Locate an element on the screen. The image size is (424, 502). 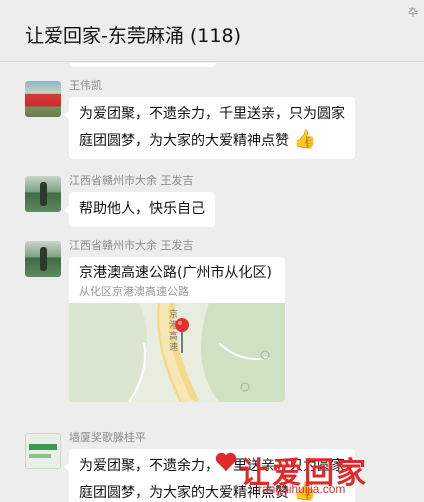
watermark-url: rangaihuijia.com is located at coordinates (302, 489).